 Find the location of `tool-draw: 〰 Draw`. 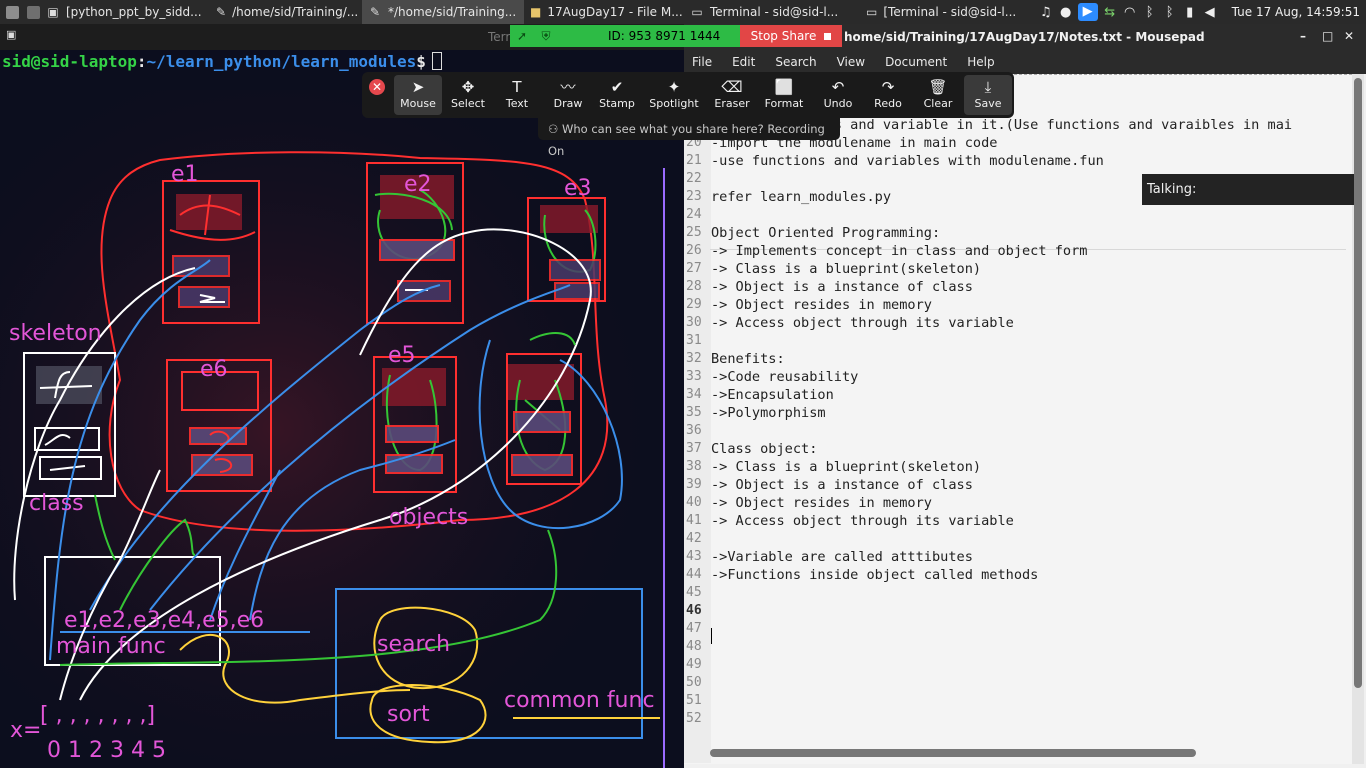

tool-draw: 〰 Draw is located at coordinates (568, 95).